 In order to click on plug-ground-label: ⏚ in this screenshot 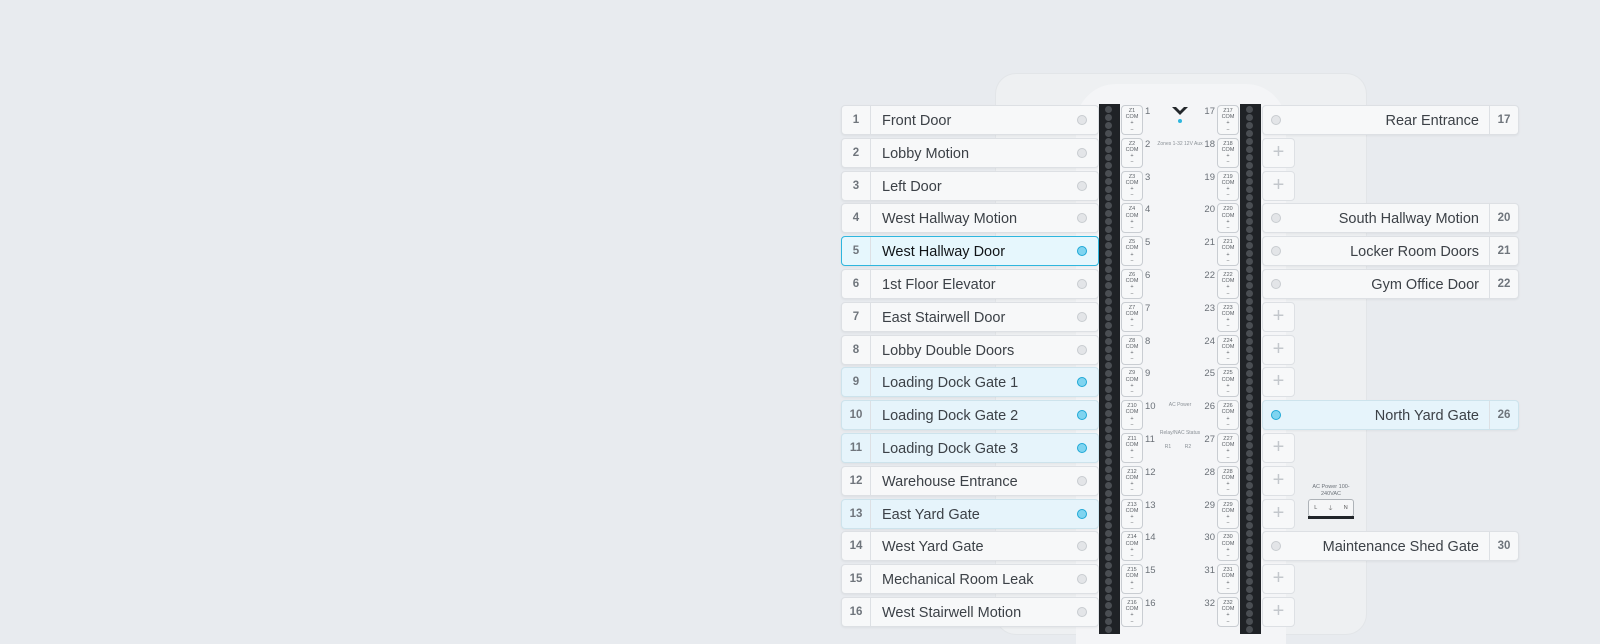, I will do `click(1330, 509)`.